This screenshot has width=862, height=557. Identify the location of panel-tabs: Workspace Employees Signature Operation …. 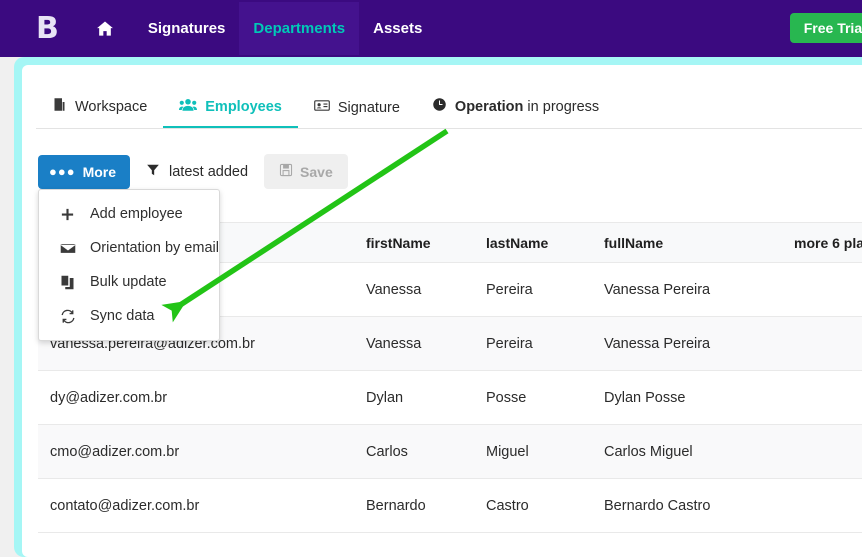
(325, 108).